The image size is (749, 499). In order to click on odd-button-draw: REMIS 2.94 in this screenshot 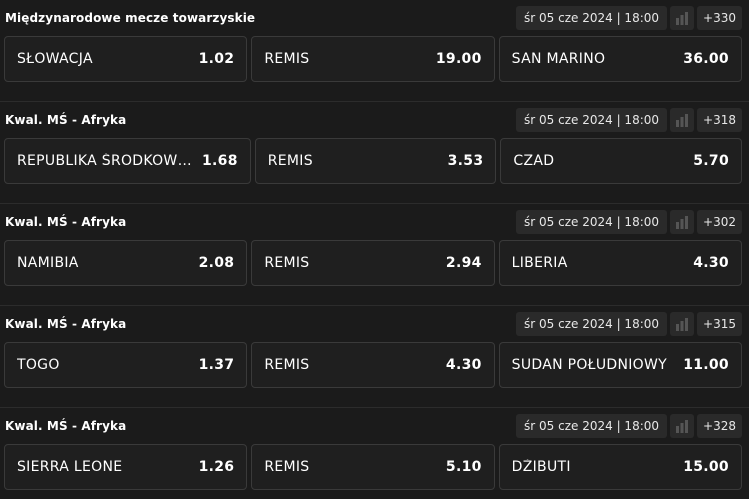, I will do `click(373, 263)`.